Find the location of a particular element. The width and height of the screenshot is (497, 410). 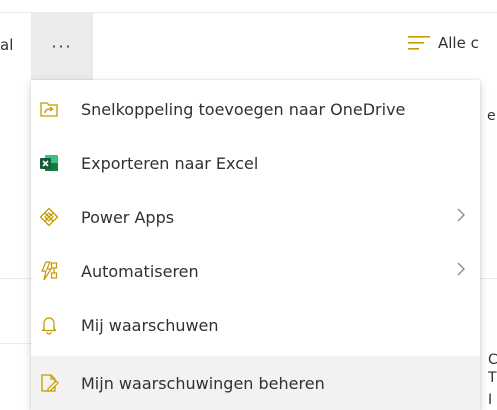

background-cut-text: I is located at coordinates (490, 400).